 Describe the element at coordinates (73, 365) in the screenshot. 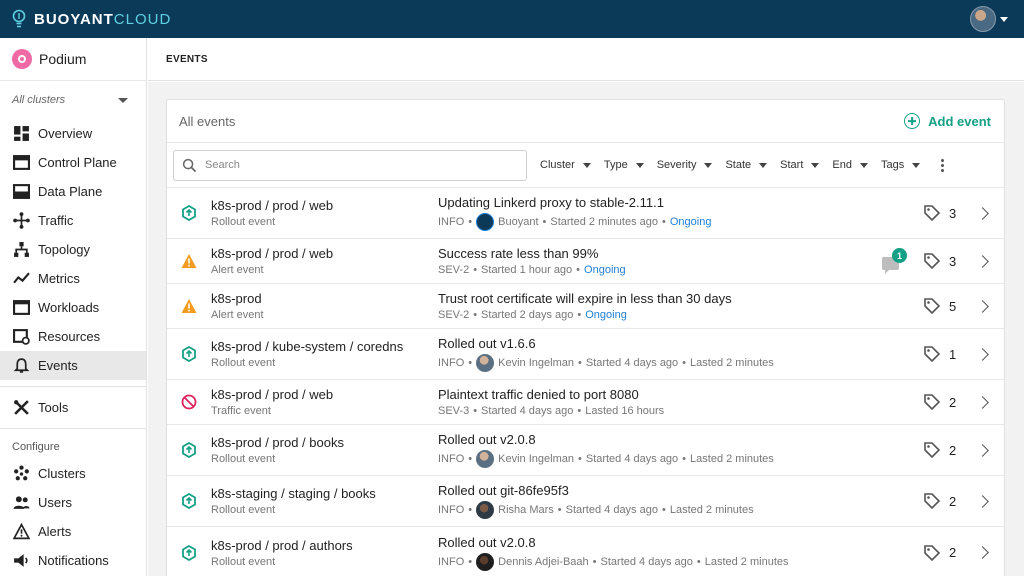

I see `sidebar-item-events: Events` at that location.